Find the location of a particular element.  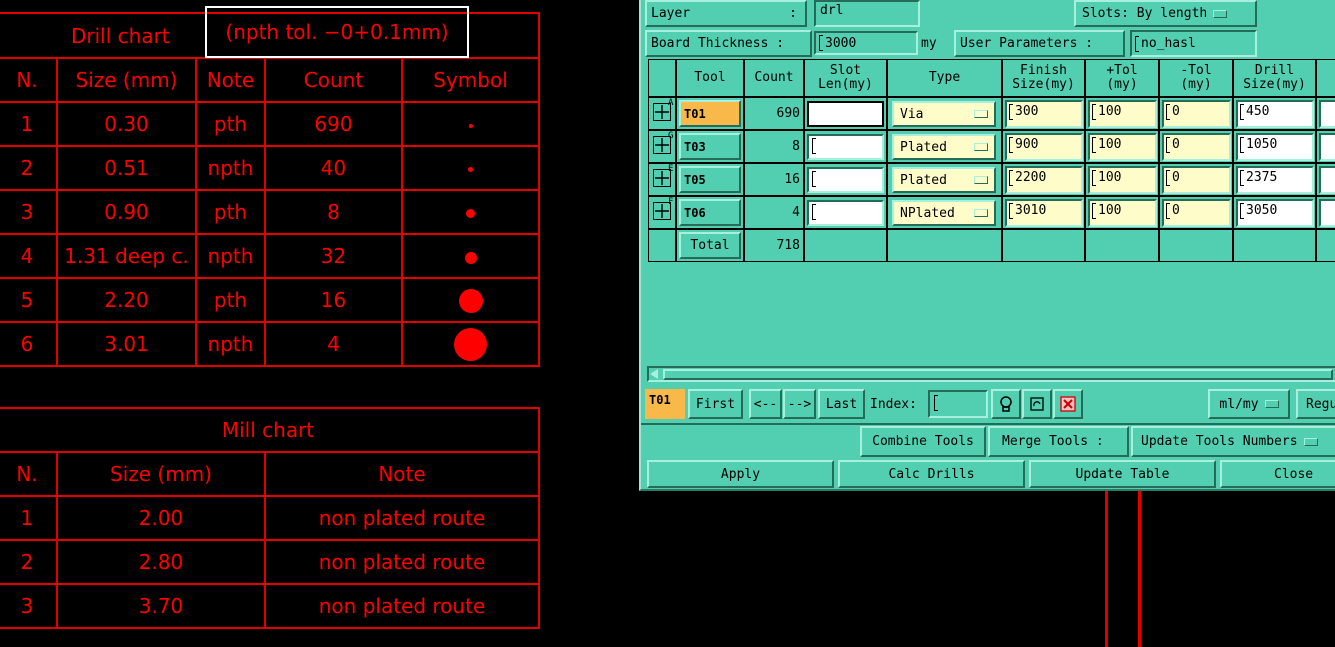

update-table-button: Update Table is located at coordinates (1122, 474).